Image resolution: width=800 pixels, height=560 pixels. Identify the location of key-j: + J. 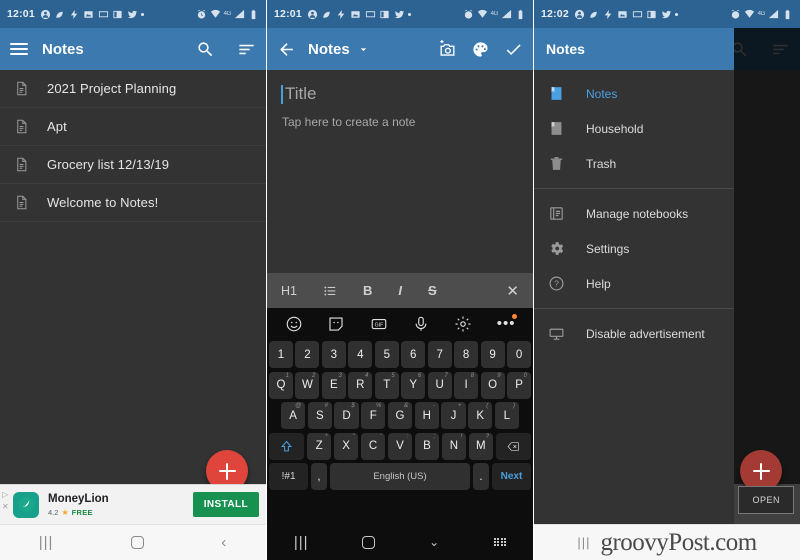
(453, 415).